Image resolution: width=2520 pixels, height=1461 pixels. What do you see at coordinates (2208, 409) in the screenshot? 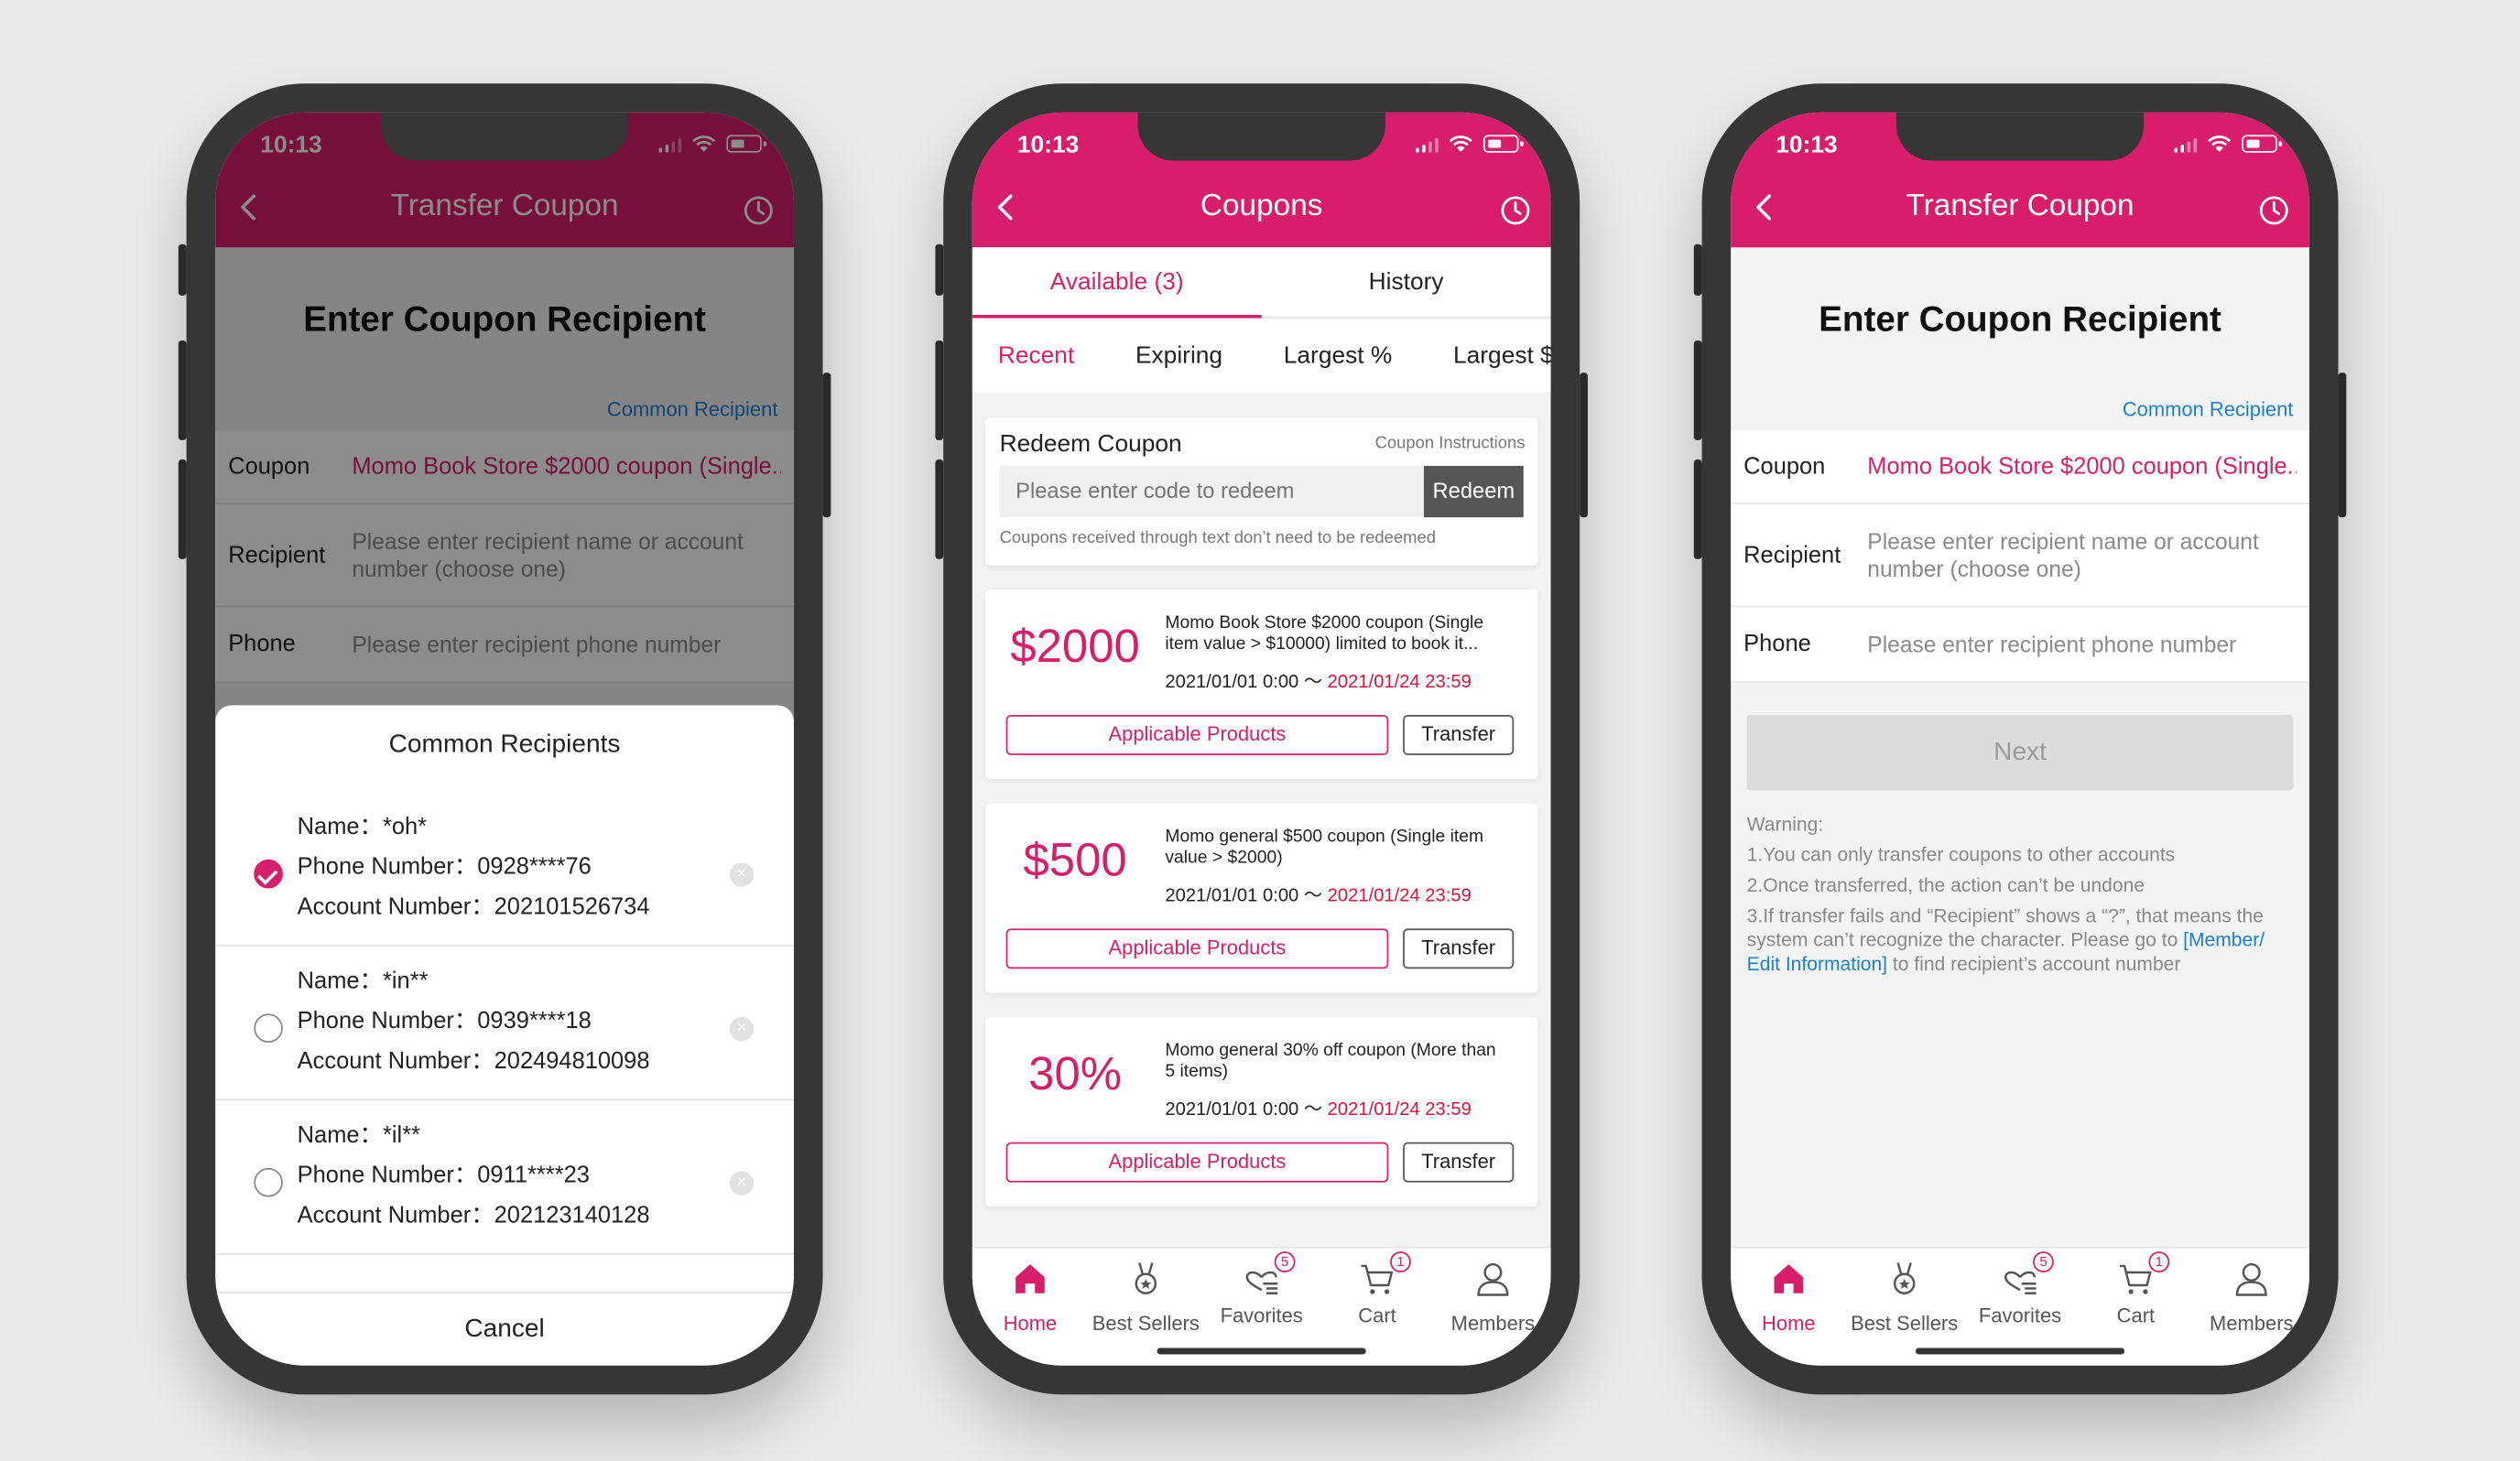
I see `common-recipient-link: Common Recipient` at bounding box center [2208, 409].